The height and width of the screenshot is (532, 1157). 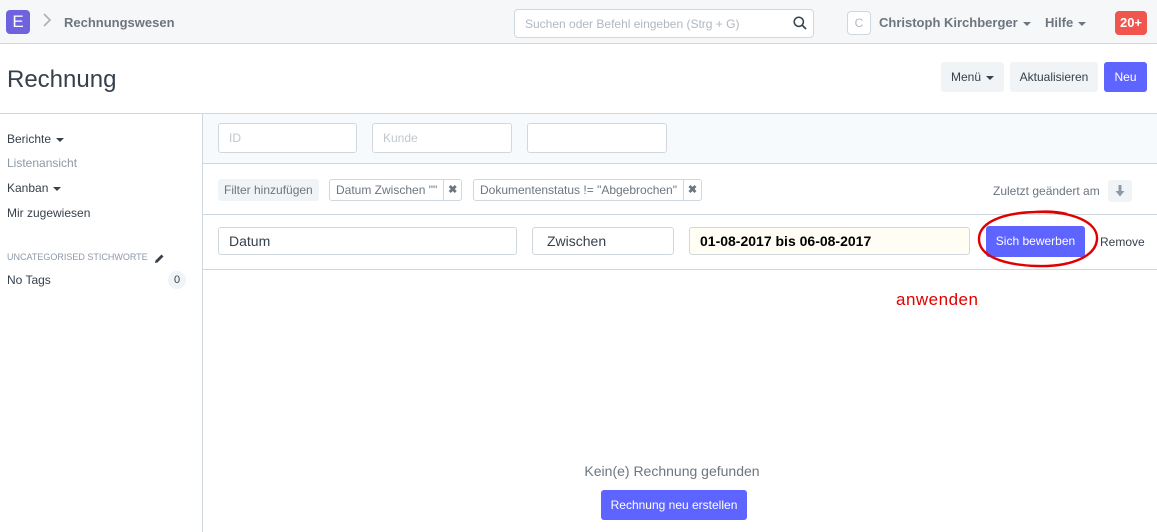 I want to click on main-divider, so click(x=202, y=322).